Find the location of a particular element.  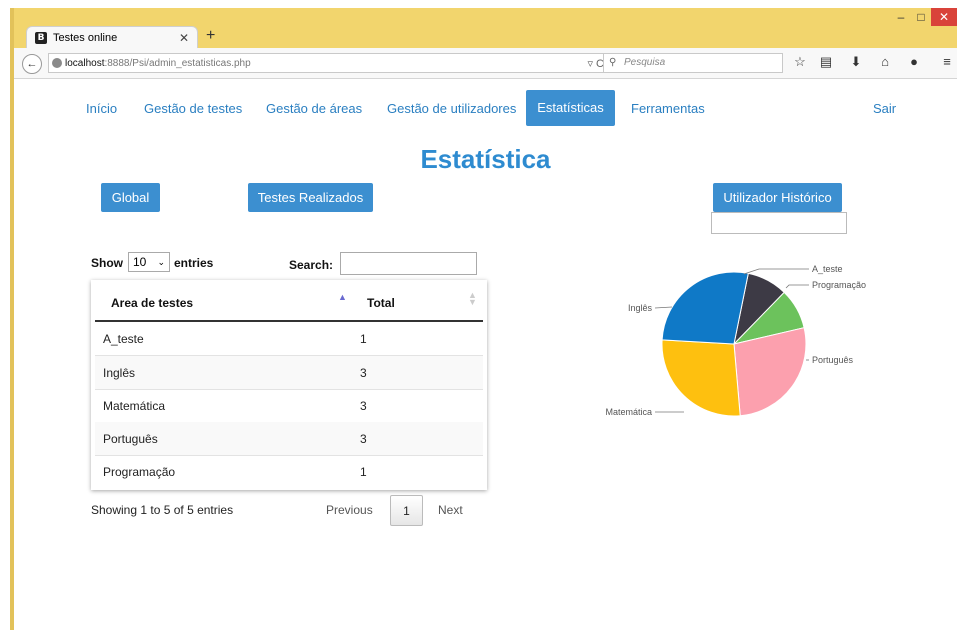

bootstrap-favicon-icon: B is located at coordinates (41, 37).